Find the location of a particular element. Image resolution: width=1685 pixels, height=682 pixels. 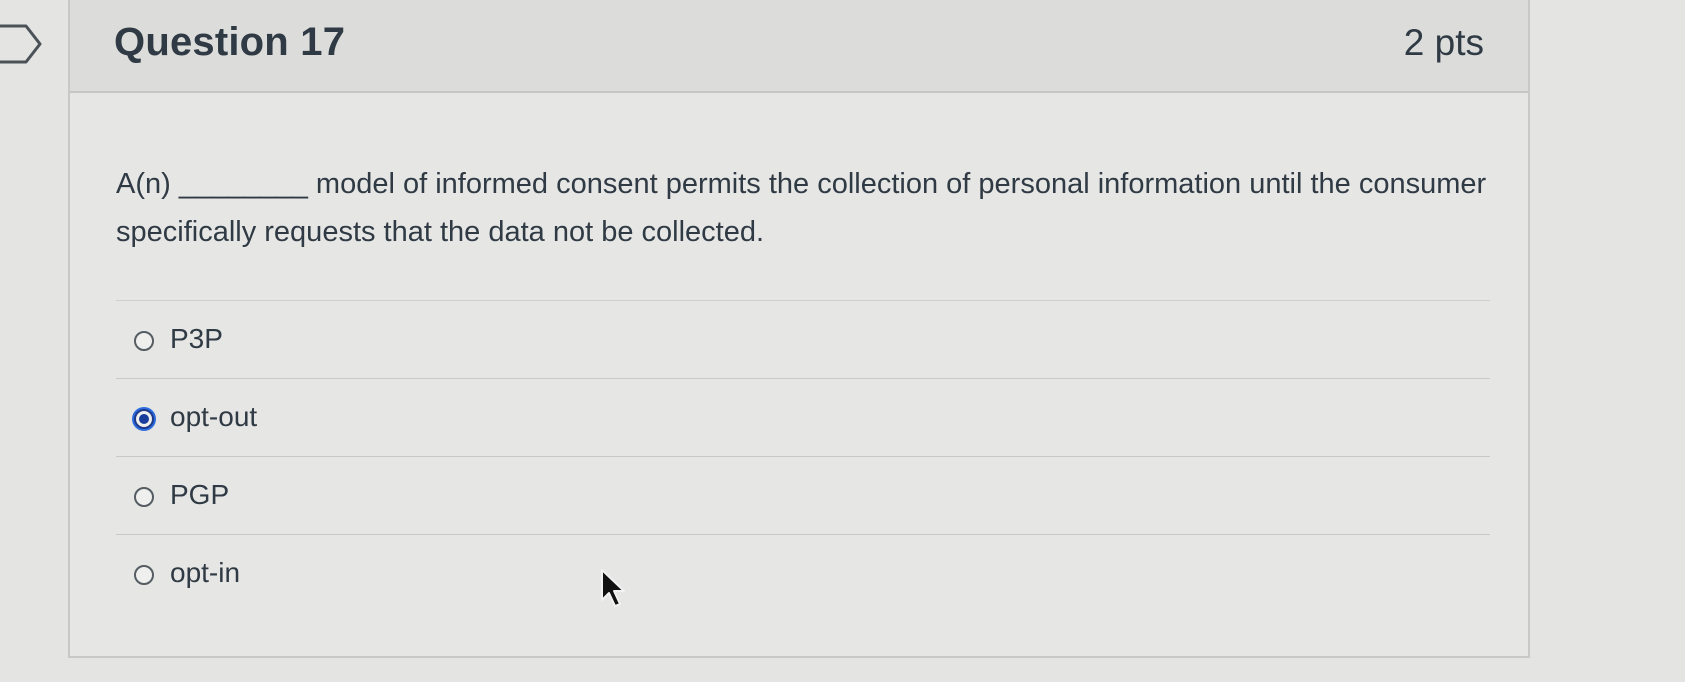

answer-option-pgp: PGP is located at coordinates (803, 495).